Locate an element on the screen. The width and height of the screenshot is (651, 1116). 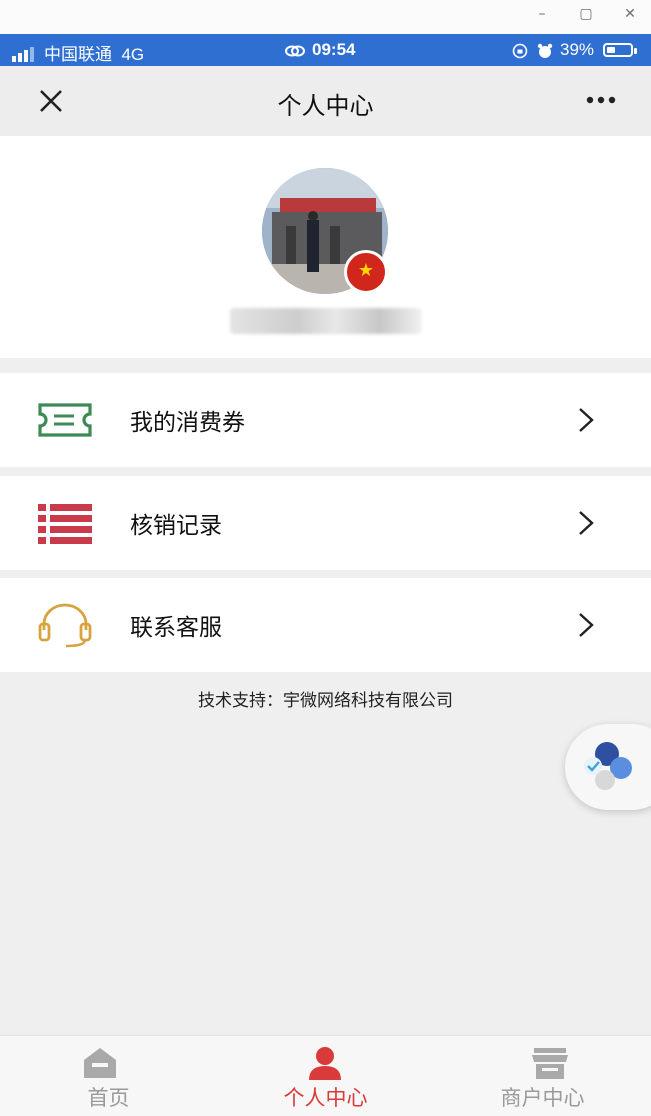
menu-label: 联系客服 is located at coordinates (176, 628).